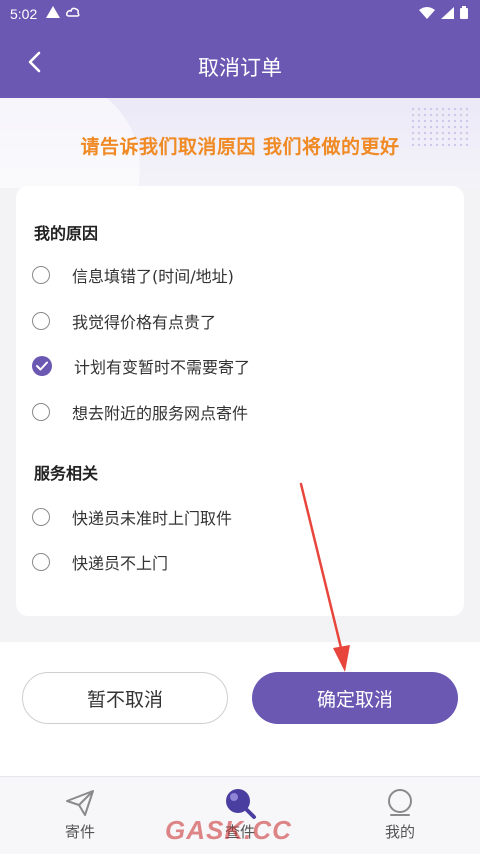  Describe the element at coordinates (242, 562) in the screenshot. I see `reason-option: 快递员不上门` at that location.